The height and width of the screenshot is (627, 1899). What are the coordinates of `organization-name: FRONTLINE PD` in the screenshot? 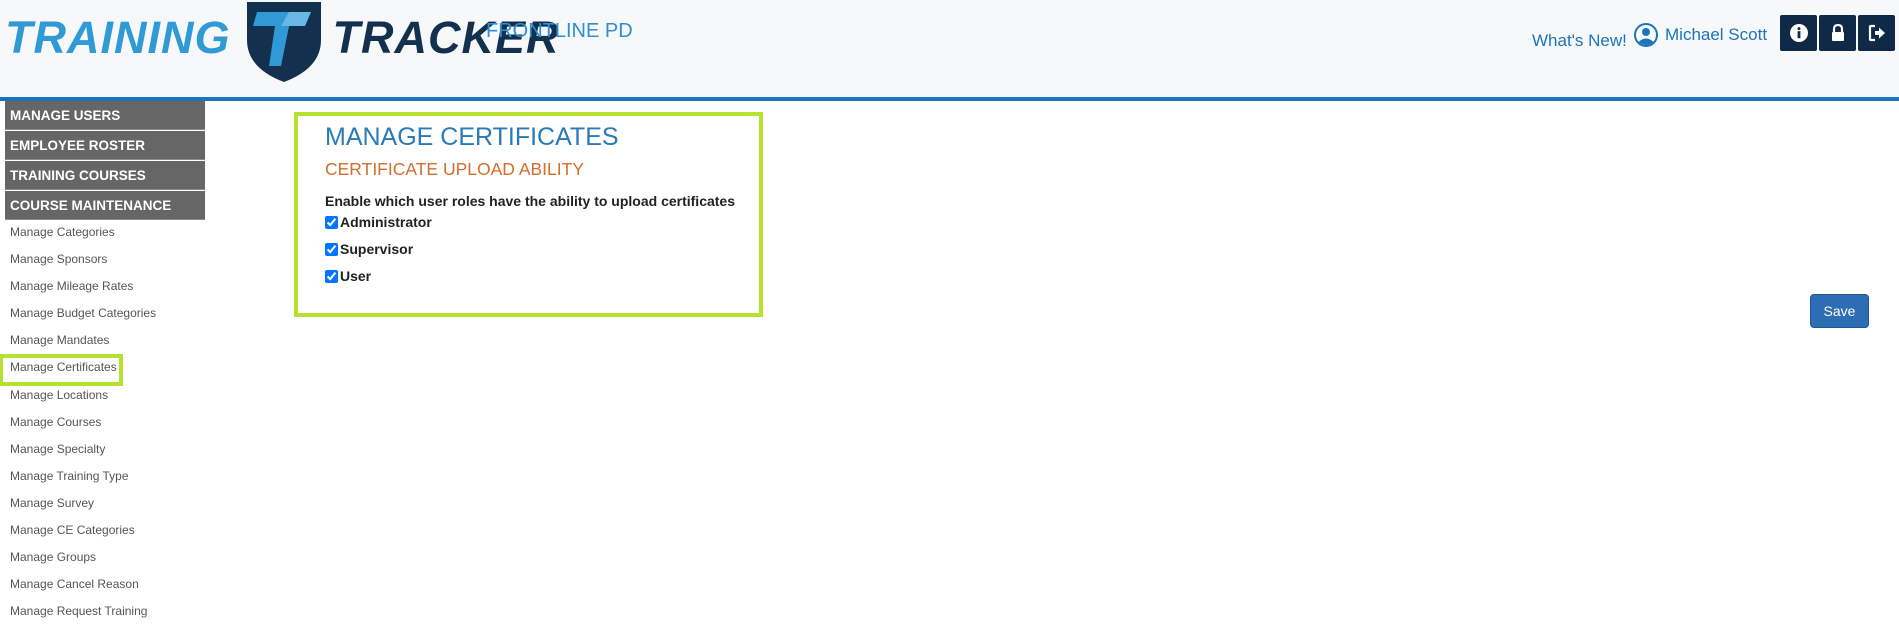 It's located at (559, 31).